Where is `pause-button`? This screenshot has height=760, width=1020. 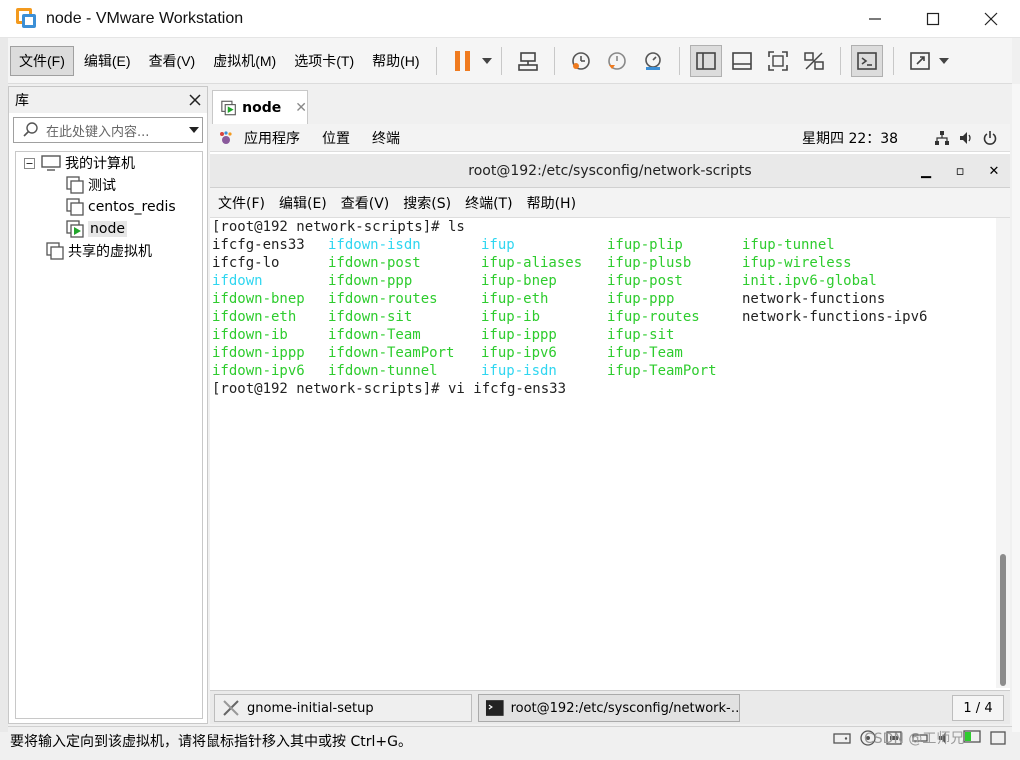
pause-button is located at coordinates (463, 61).